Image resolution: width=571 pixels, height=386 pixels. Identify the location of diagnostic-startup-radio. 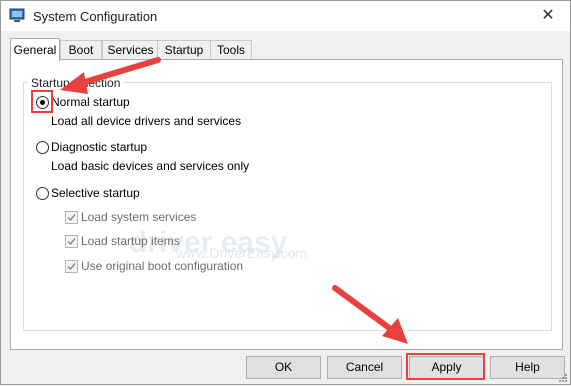
(42, 147).